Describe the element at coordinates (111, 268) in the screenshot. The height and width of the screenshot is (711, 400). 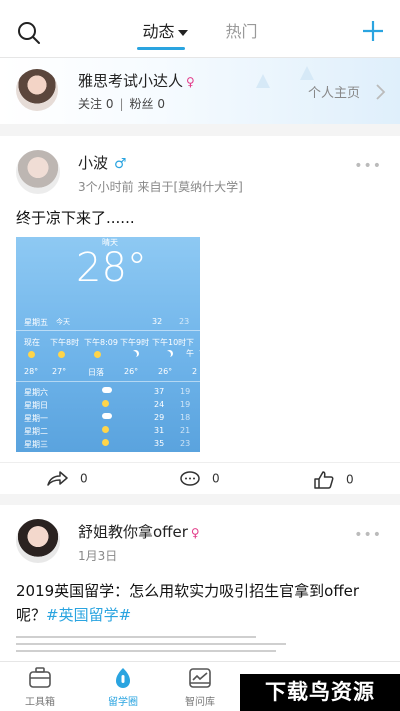
I see `weather-temperature: 28°` at that location.